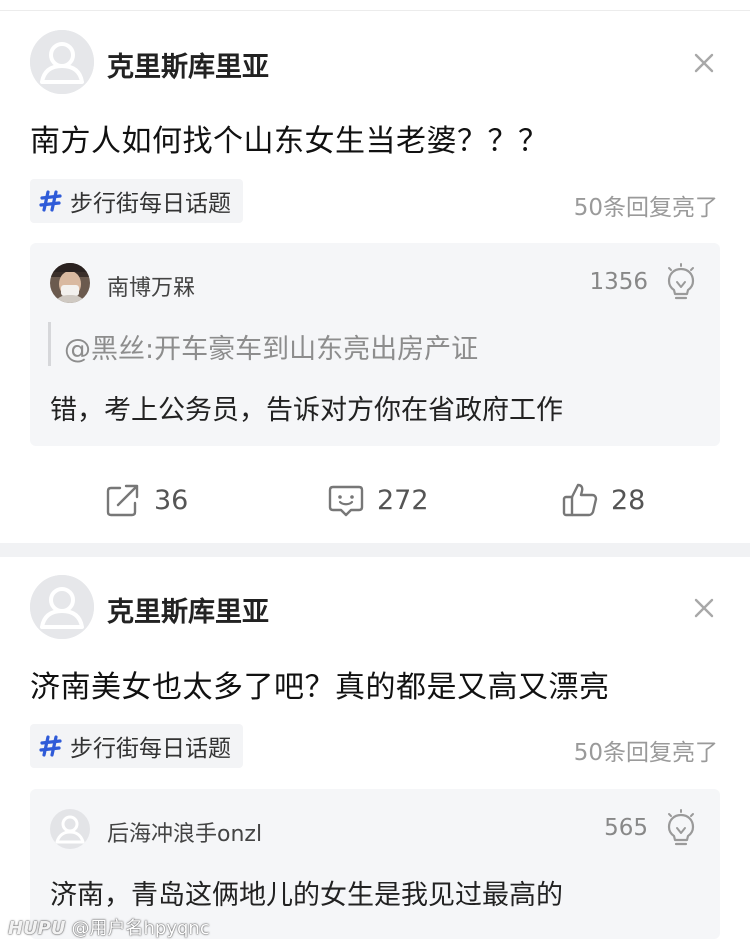 The height and width of the screenshot is (944, 750). What do you see at coordinates (37, 928) in the screenshot?
I see `watermark-brand: HUPU` at bounding box center [37, 928].